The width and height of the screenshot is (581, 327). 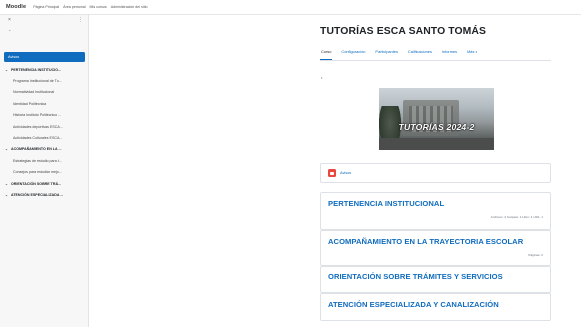 What do you see at coordinates (415, 276) in the screenshot?
I see `section-title-link: ORIENTACIÓN SOBRE TRÁMITES Y SERVICIOS` at bounding box center [415, 276].